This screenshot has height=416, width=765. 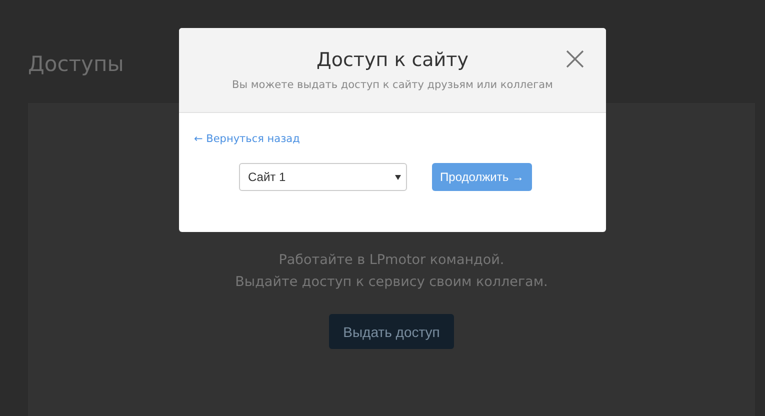 I want to click on modal-subtitle: Вы можете выдать доступ к сайту друзьям или коллегам, so click(x=392, y=85).